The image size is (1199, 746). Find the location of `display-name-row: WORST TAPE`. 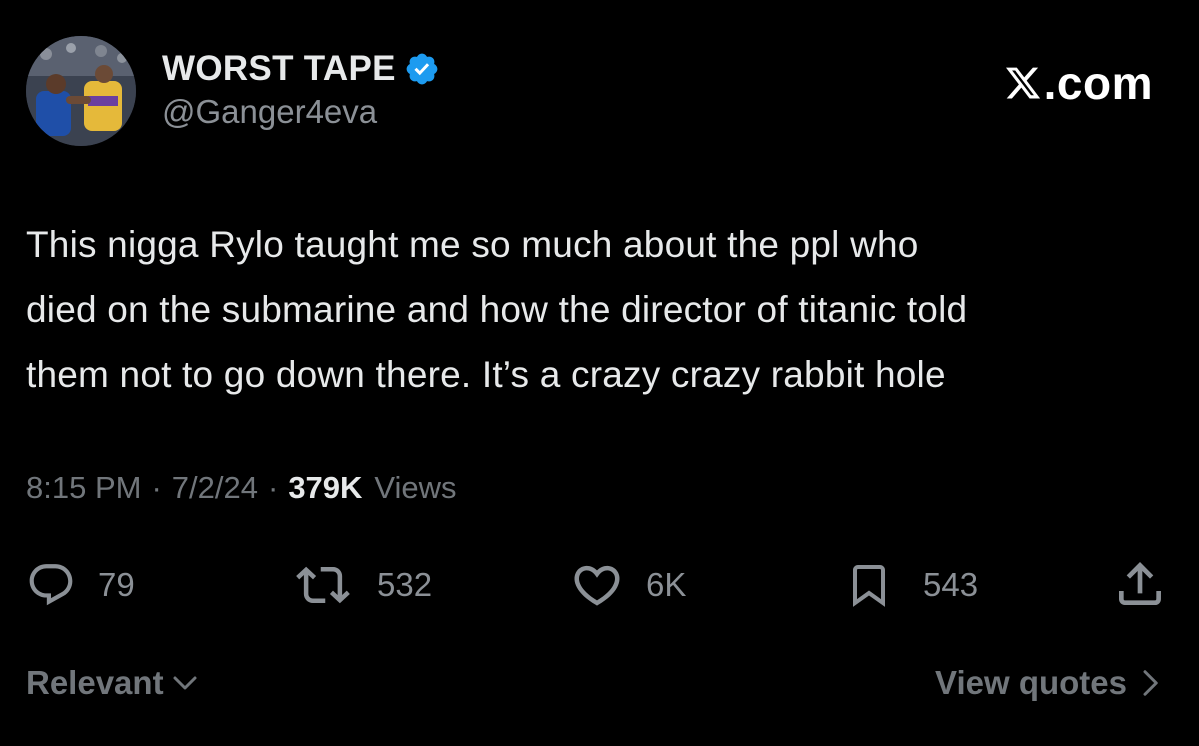

display-name-row: WORST TAPE is located at coordinates (301, 69).